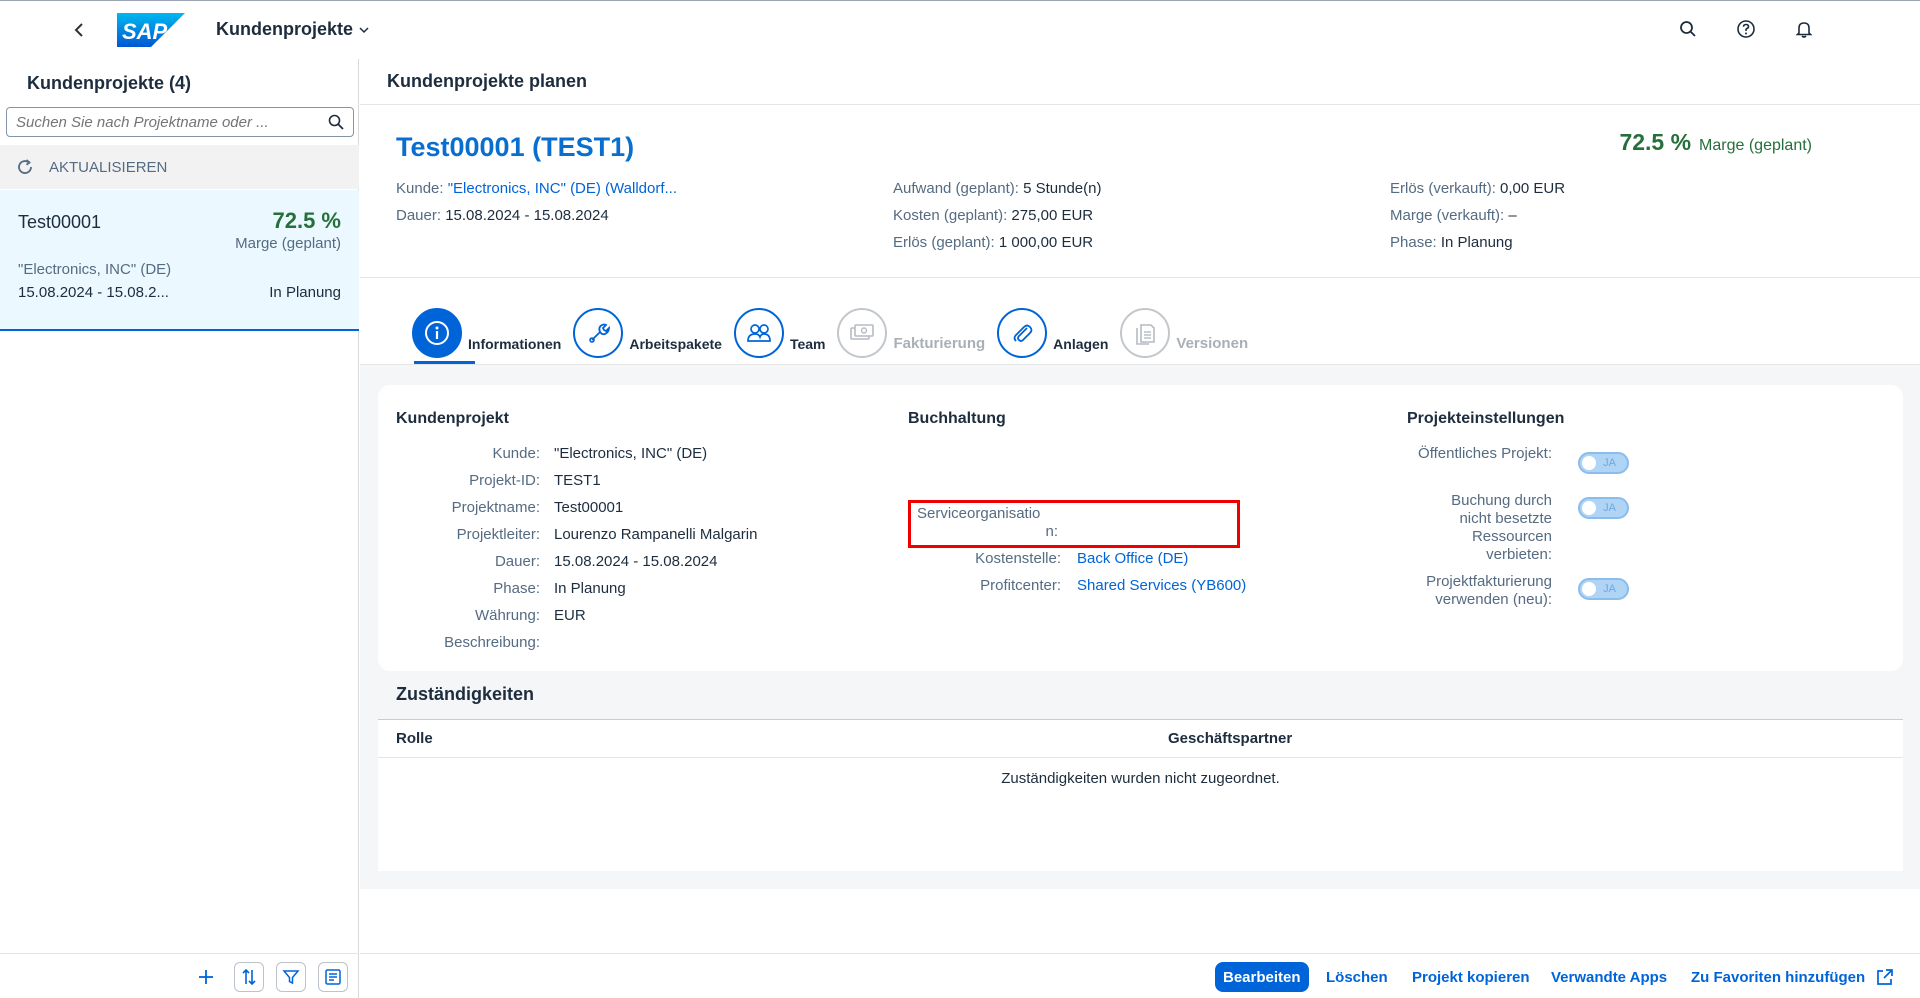 The width and height of the screenshot is (1920, 998). I want to click on app-title-menu: Kundenprojekte, so click(292, 29).